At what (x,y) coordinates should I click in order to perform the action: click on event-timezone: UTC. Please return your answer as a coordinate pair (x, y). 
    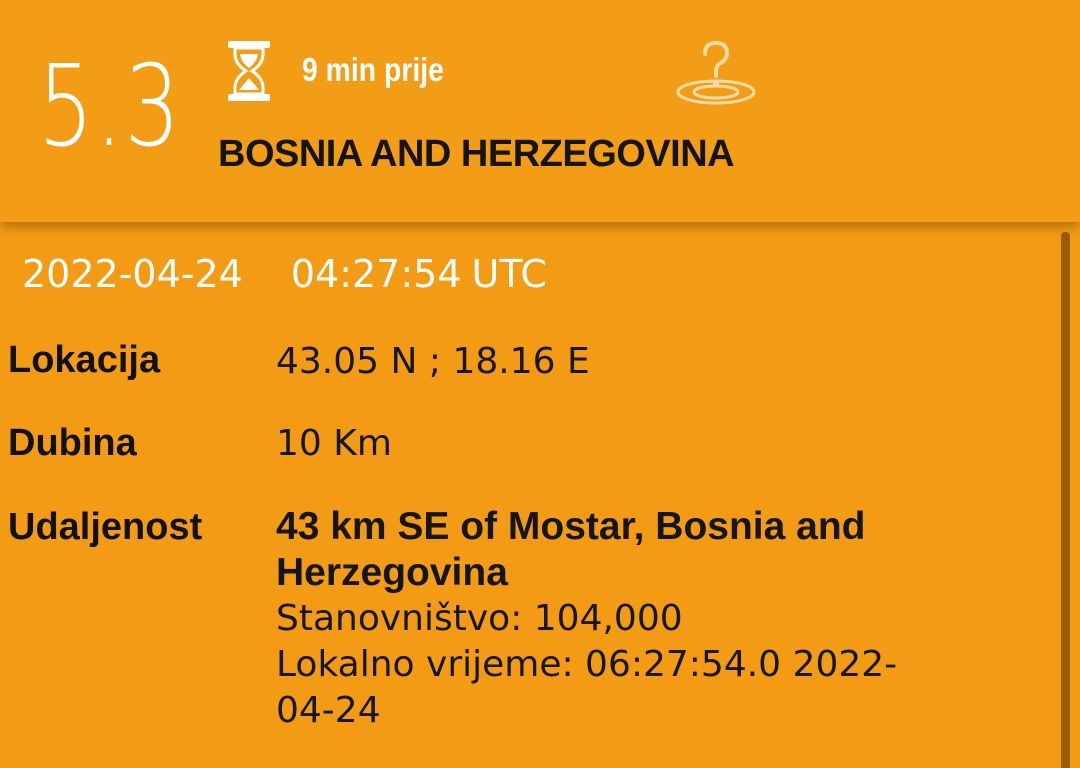
    Looking at the image, I should click on (509, 274).